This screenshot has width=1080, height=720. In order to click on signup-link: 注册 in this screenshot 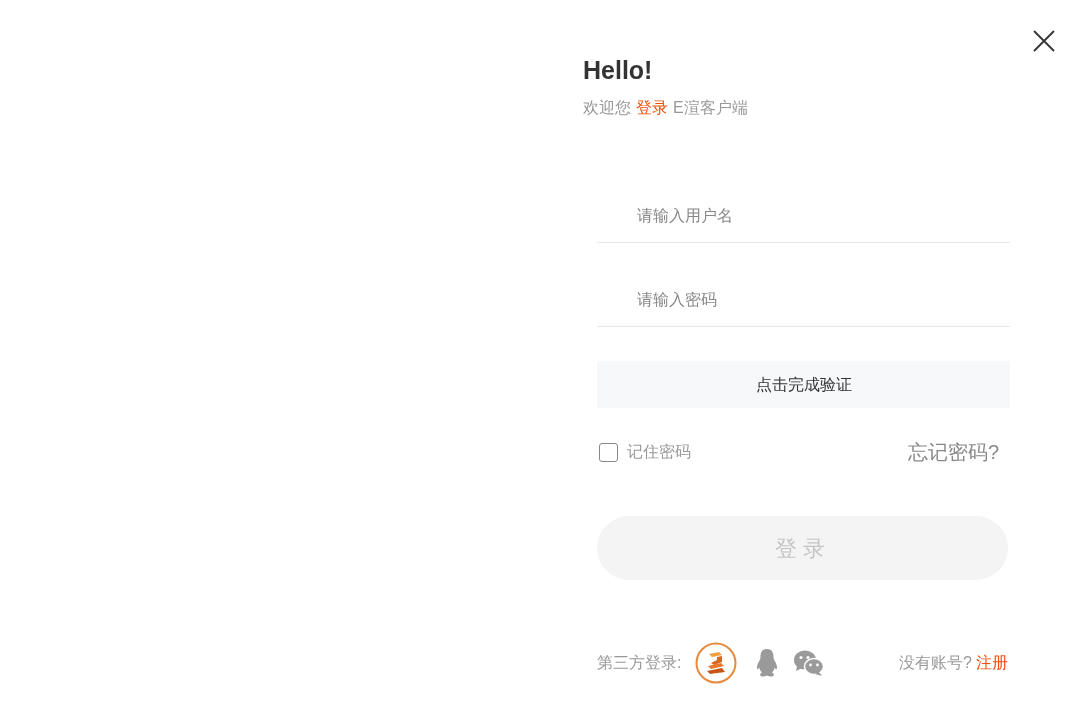, I will do `click(992, 663)`.